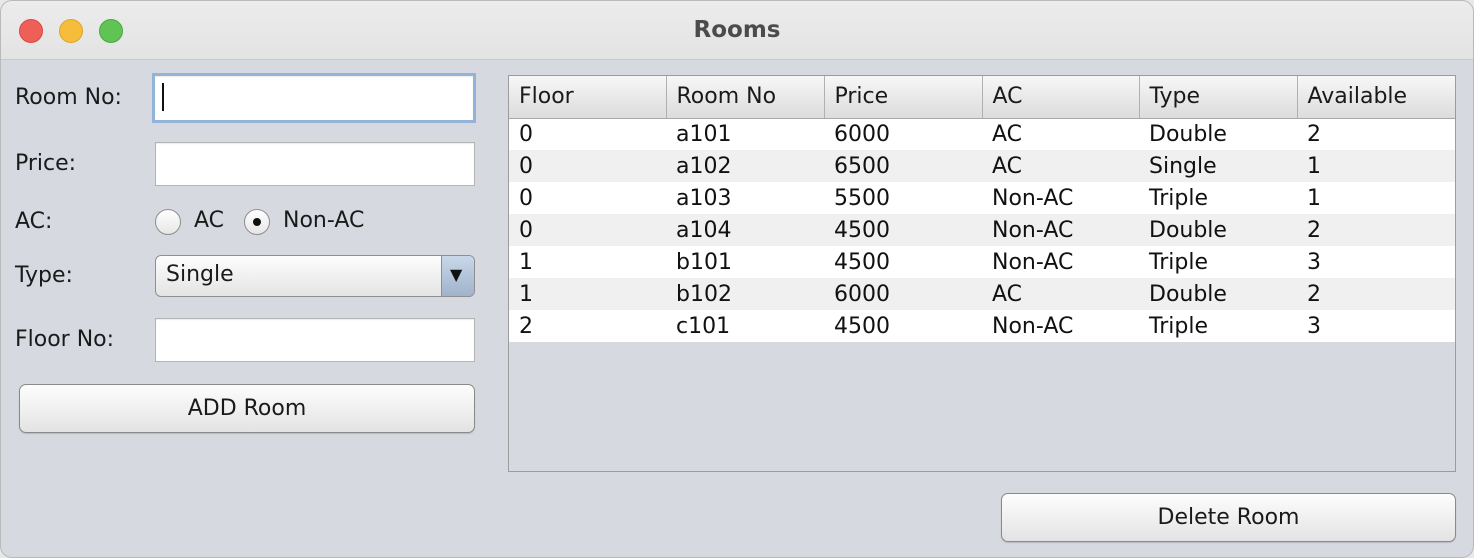  What do you see at coordinates (168, 222) in the screenshot?
I see `ac-radio` at bounding box center [168, 222].